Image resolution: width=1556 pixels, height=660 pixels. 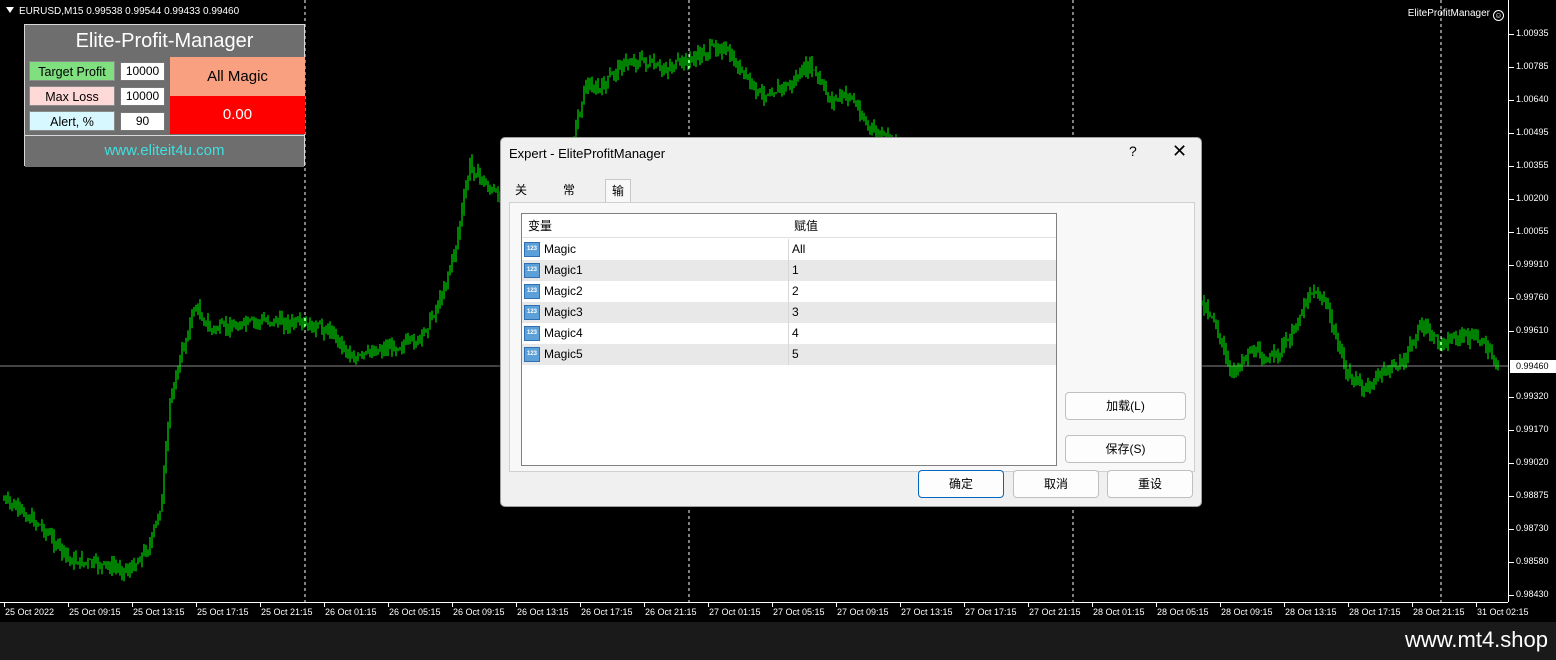 What do you see at coordinates (735, 612) in the screenshot?
I see `time-label: 27 Oct 01:15` at bounding box center [735, 612].